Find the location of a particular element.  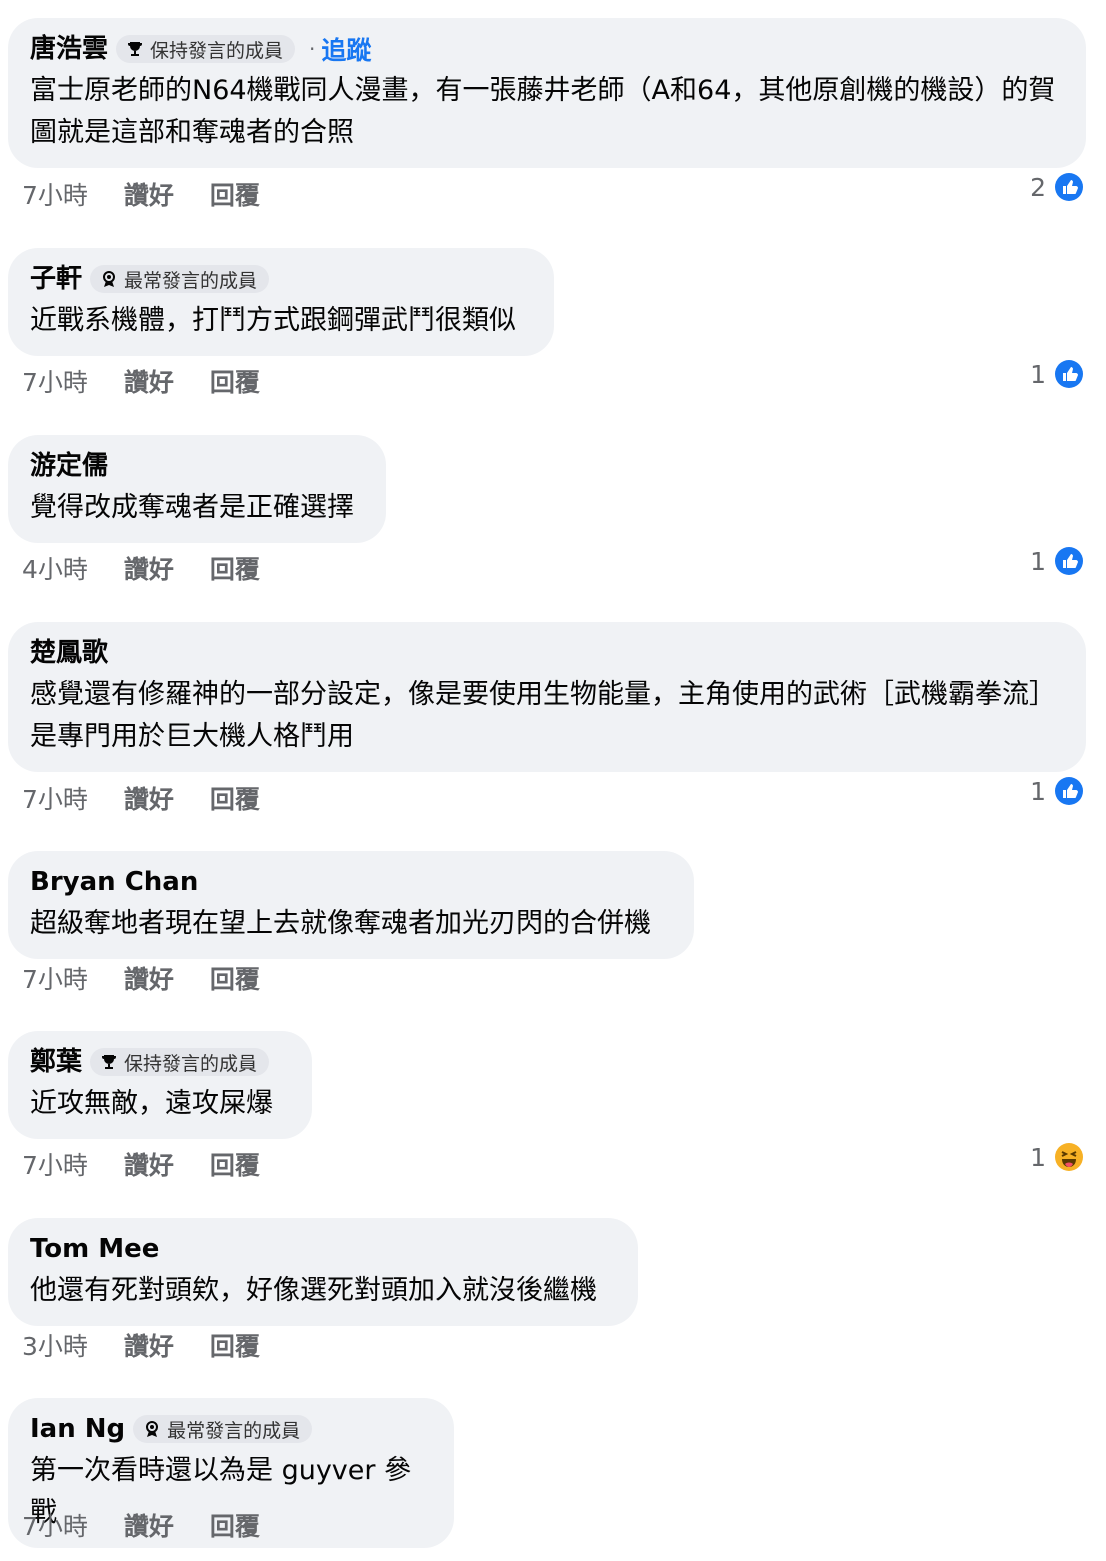

comment-time: 4小時 is located at coordinates (55, 568).